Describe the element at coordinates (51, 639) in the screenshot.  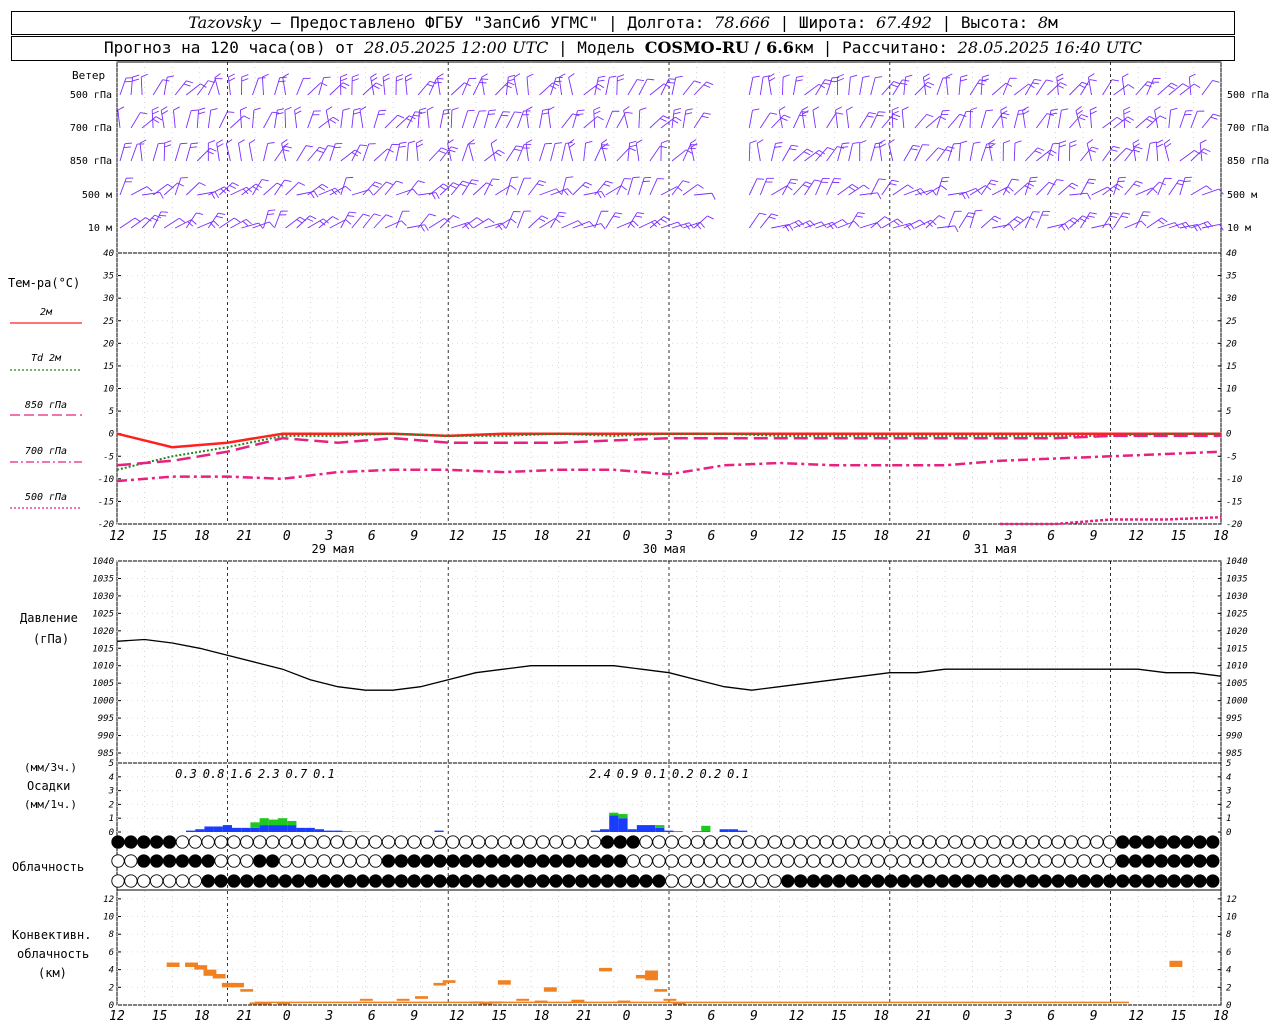
I see `pressure-unit: (гПа)` at that location.